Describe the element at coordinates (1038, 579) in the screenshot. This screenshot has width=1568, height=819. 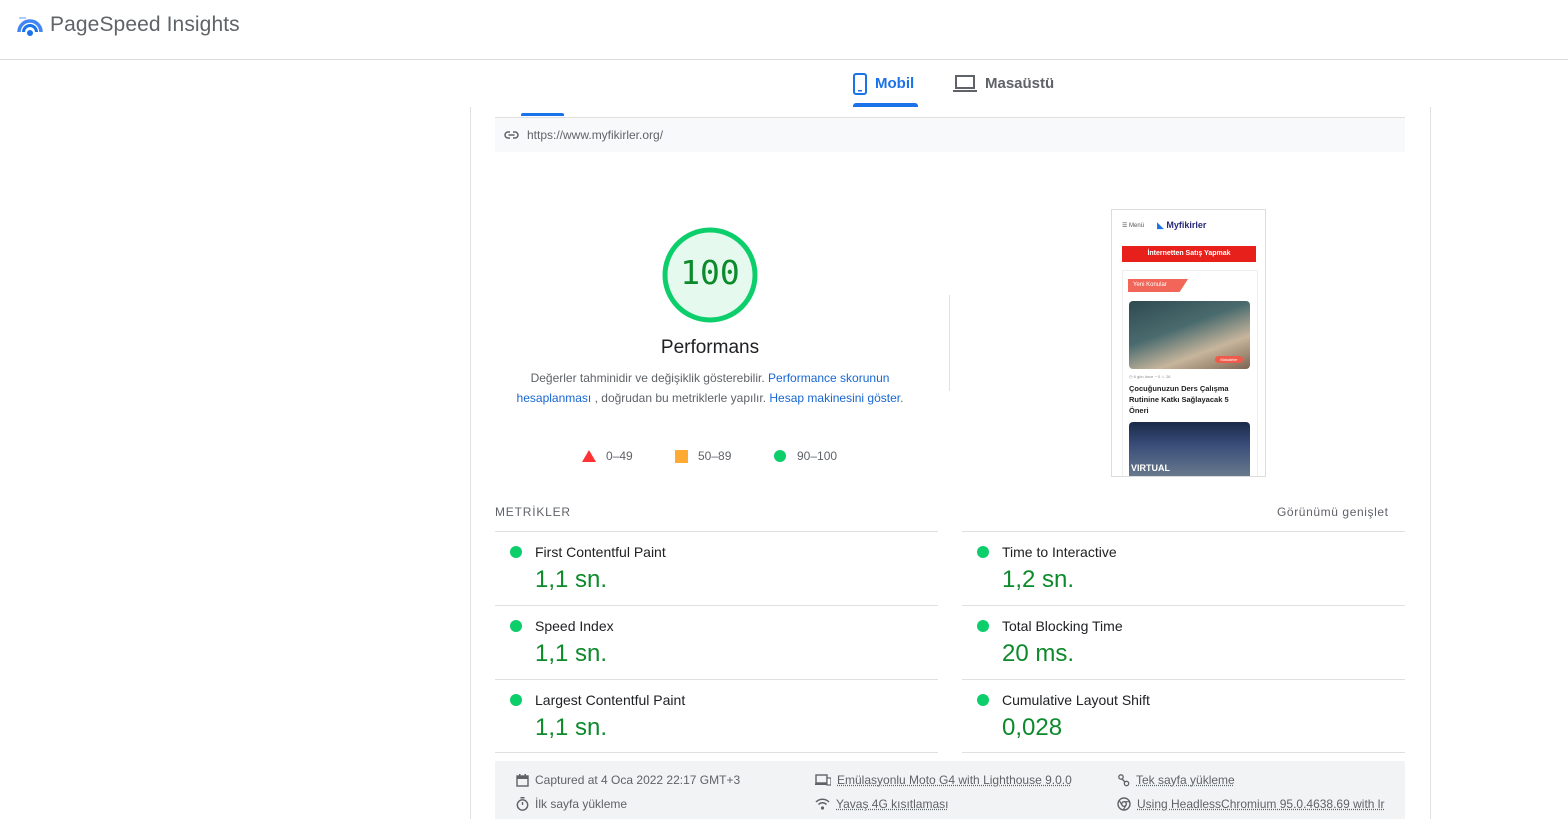
I see `metric-value: 1,2 sn.` at that location.